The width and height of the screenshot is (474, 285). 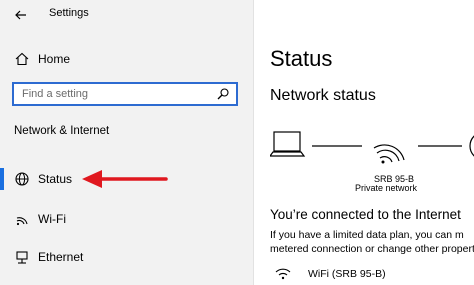 I want to click on back-button, so click(x=21, y=15).